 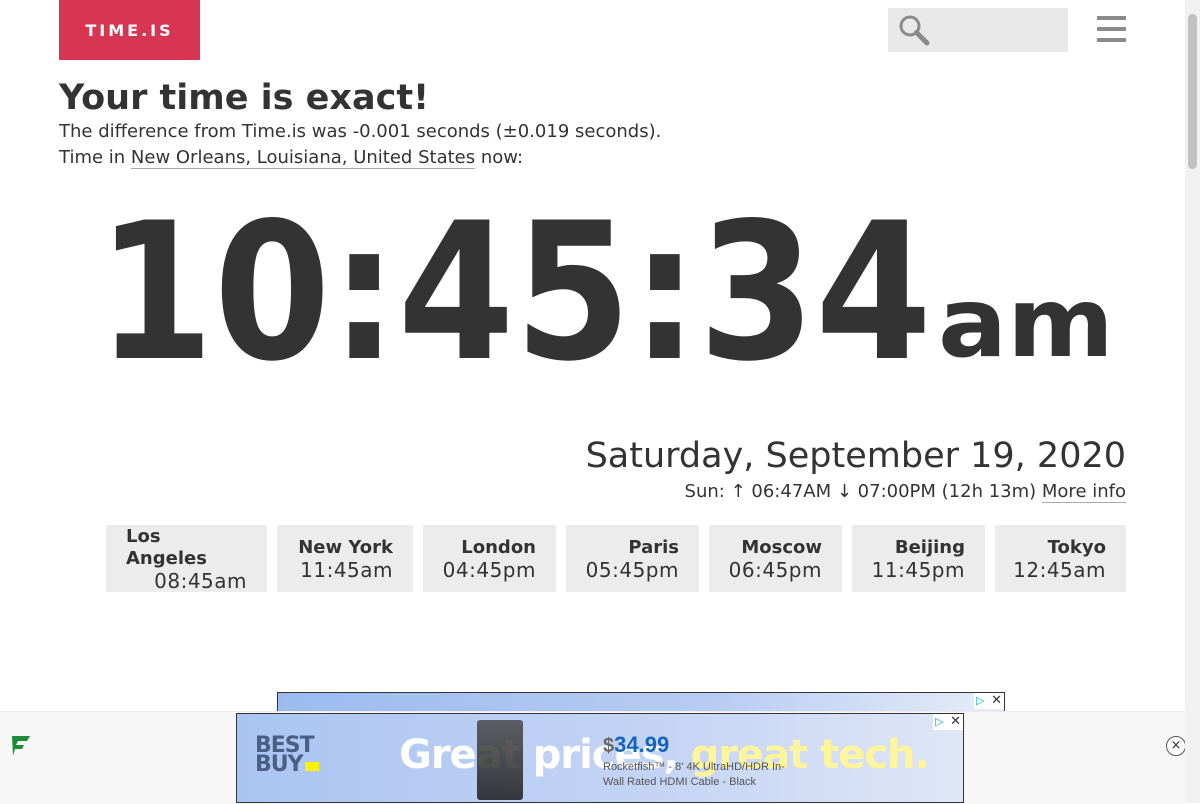 What do you see at coordinates (1059, 569) in the screenshot?
I see `city-time: 12:45am` at bounding box center [1059, 569].